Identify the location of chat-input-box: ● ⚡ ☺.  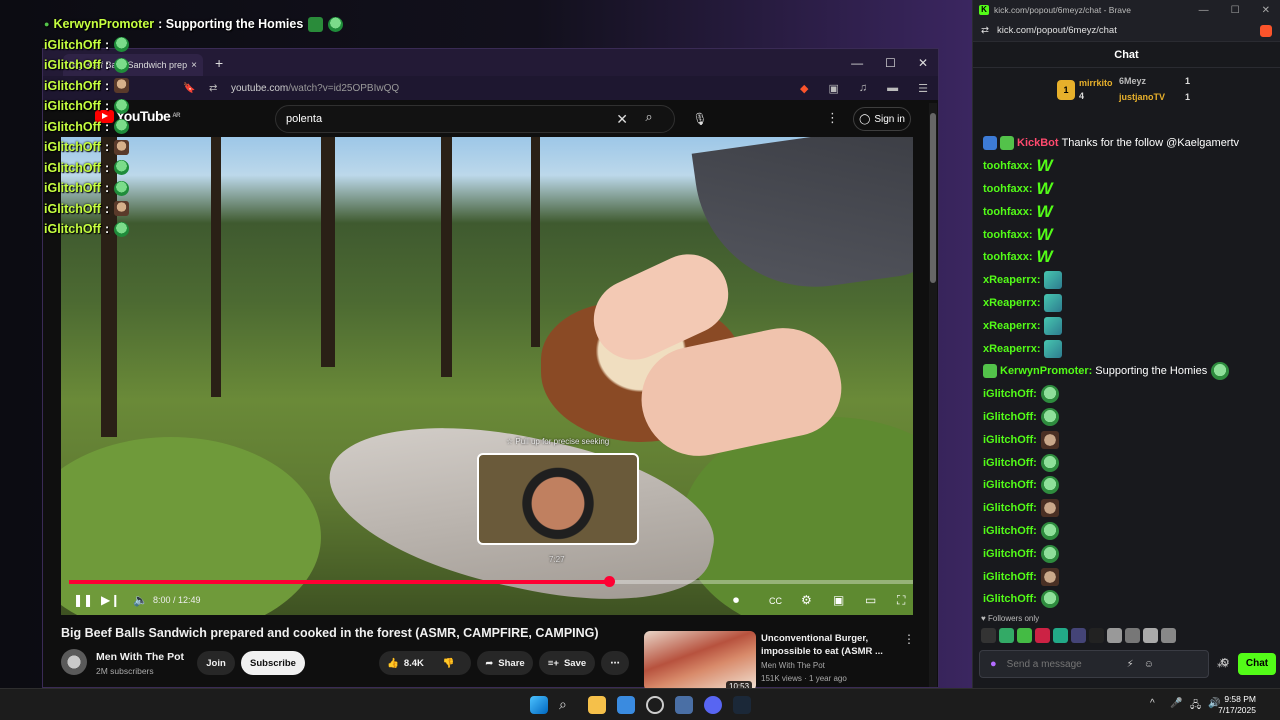
(1094, 664).